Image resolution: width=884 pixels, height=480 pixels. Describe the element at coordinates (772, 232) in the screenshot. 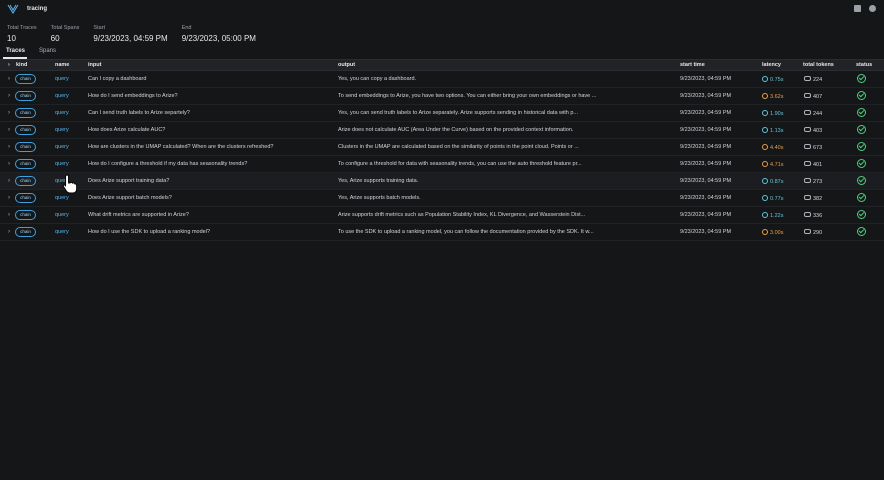

I see `latency-cell: 3.00s` at that location.